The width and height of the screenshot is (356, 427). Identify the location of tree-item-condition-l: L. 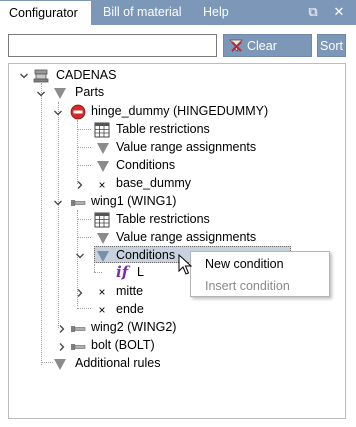
(140, 272).